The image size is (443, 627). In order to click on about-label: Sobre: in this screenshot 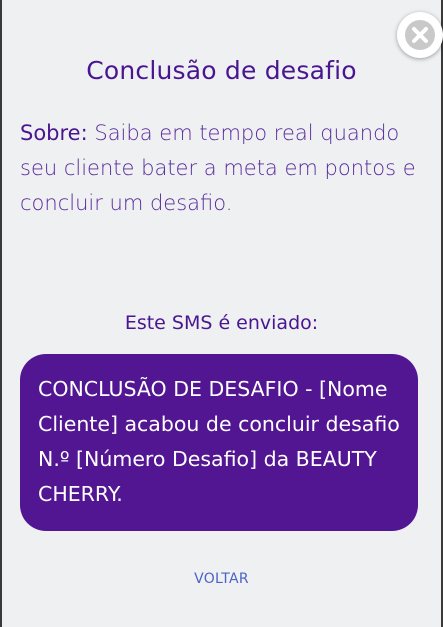, I will do `click(54, 133)`.